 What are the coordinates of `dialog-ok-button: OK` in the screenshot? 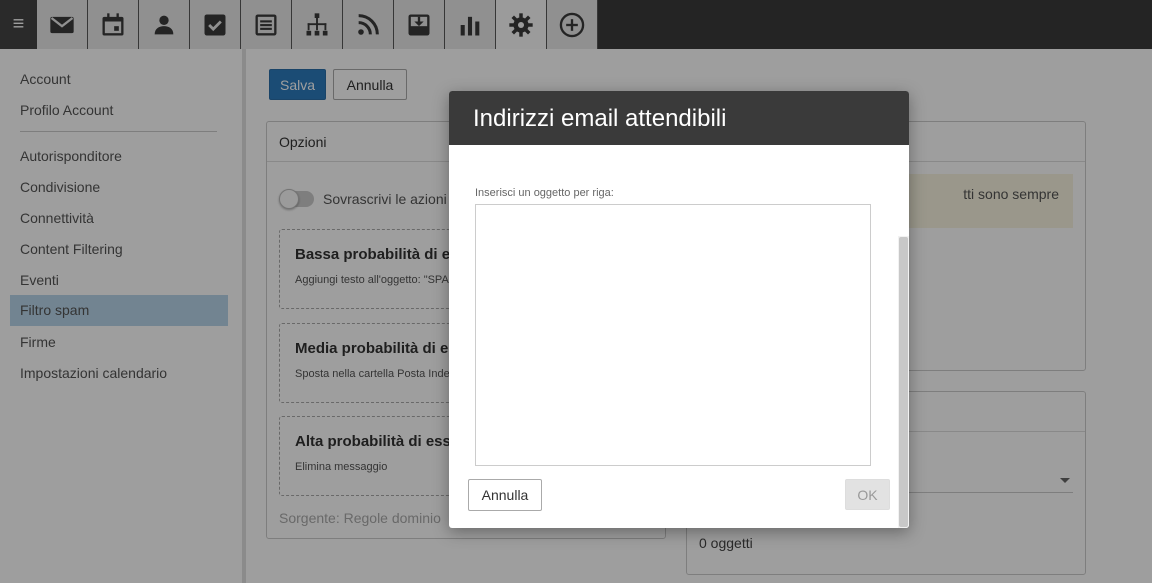 It's located at (867, 494).